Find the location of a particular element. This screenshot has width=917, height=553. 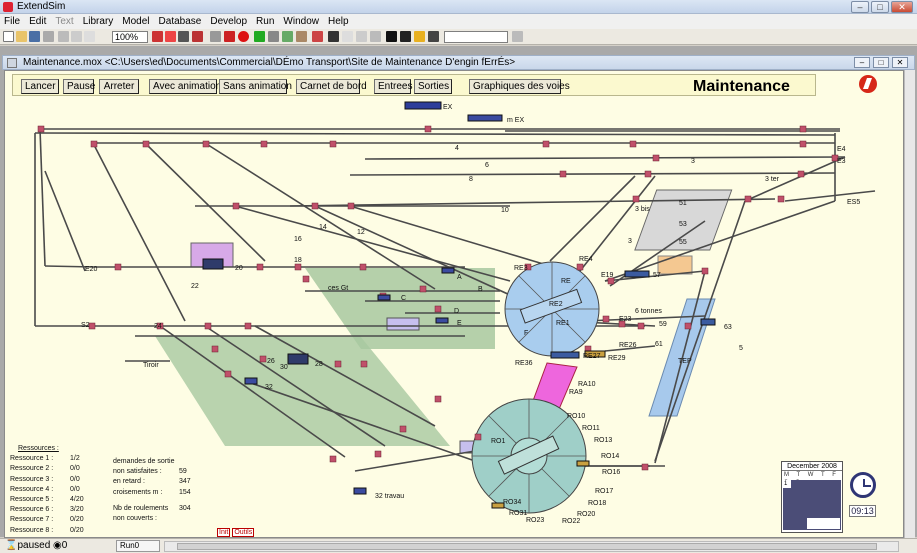

close-button: ✕ is located at coordinates (902, 7).